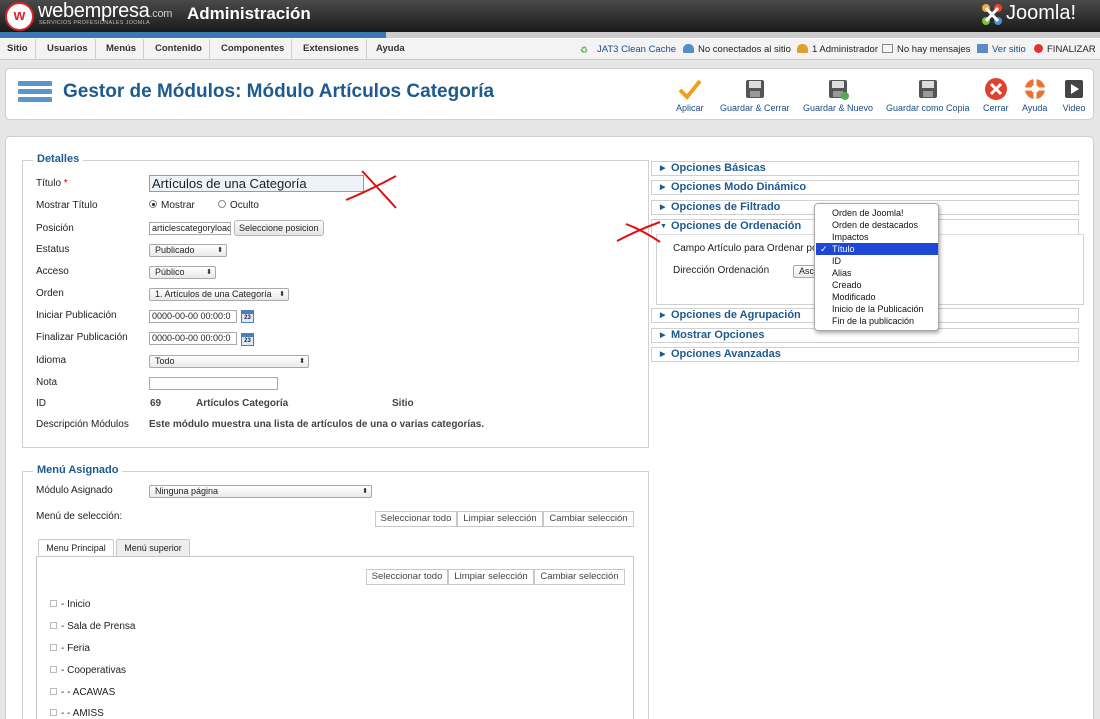  I want to click on accordion-label: Opciones Básicas, so click(718, 168).